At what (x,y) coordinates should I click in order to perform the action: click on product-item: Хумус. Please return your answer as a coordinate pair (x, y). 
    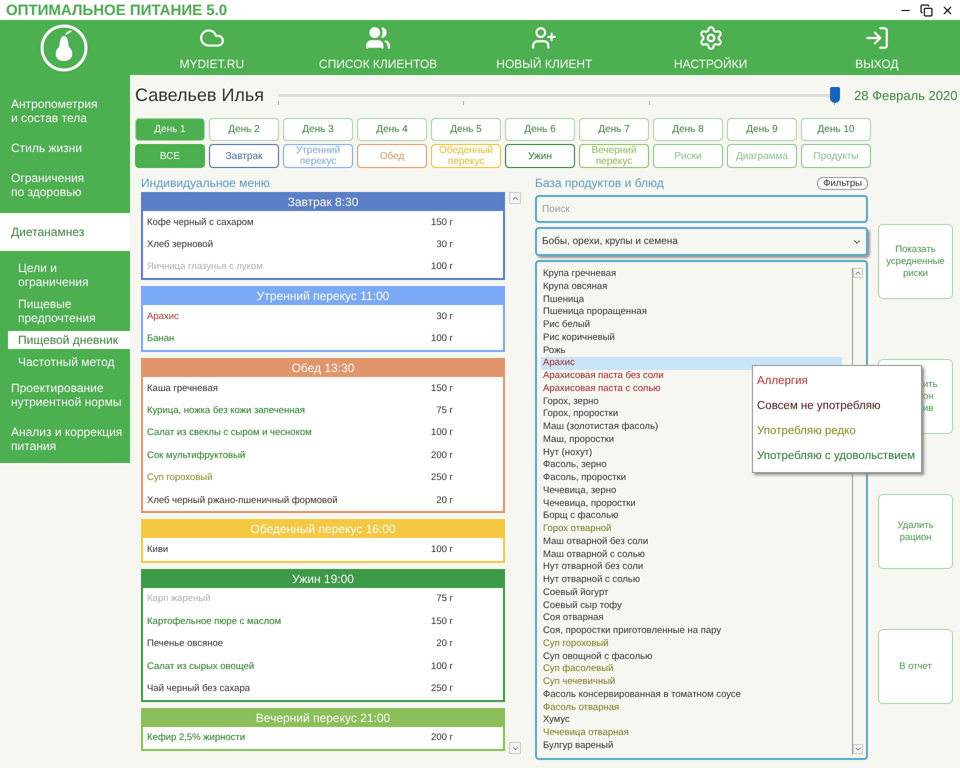
    Looking at the image, I should click on (691, 720).